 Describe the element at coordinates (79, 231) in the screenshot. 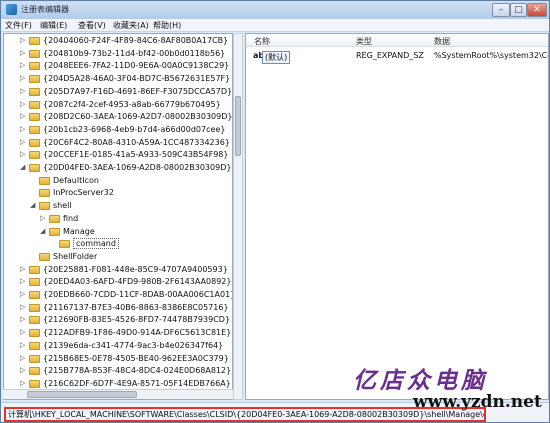

I see `tree-node-label: Manage` at that location.